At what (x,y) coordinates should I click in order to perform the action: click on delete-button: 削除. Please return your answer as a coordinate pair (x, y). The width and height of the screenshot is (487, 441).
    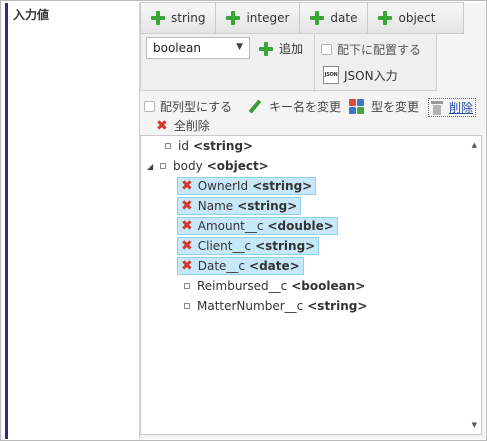
    Looking at the image, I should click on (452, 107).